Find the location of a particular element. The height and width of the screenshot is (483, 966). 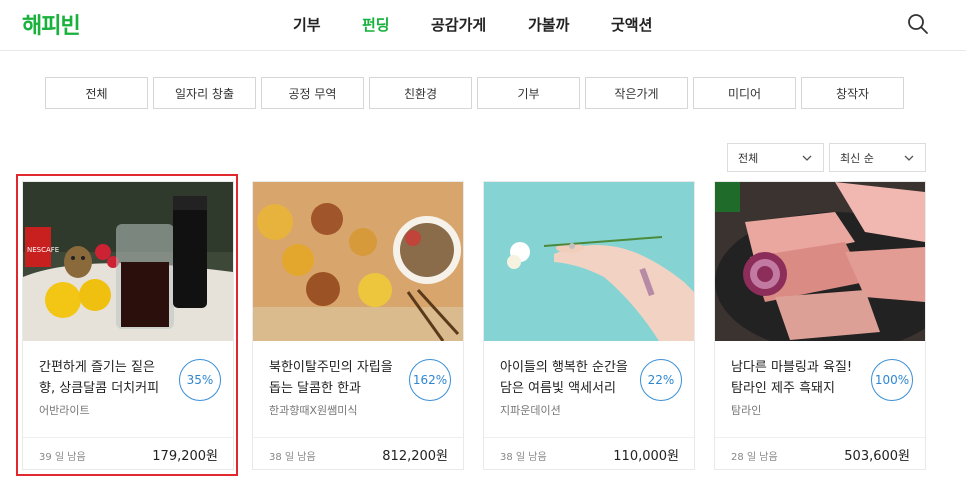

card-title: 북한이탈주민의 자립을 돕는 달콤한 한과 is located at coordinates (331, 378).